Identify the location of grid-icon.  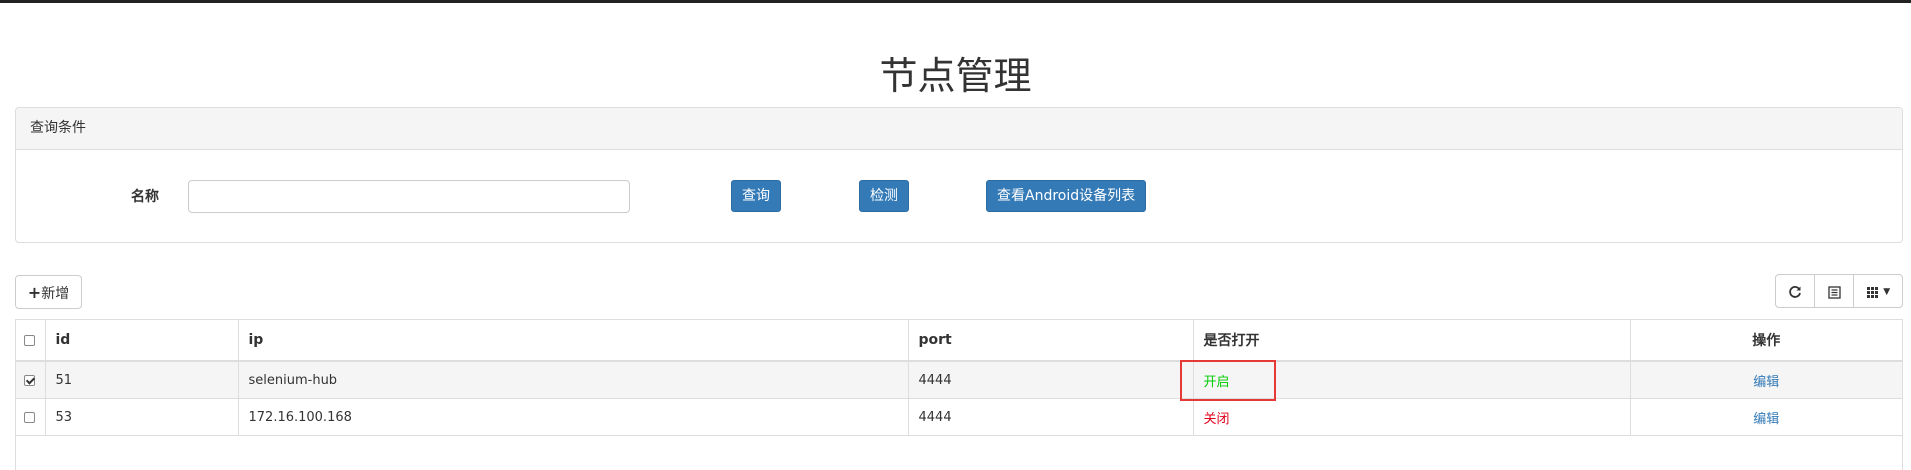
(1872, 292).